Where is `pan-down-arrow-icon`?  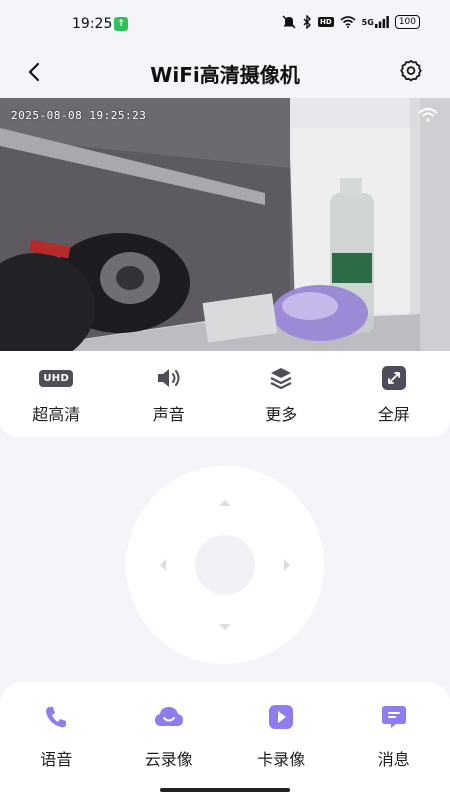
pan-down-arrow-icon is located at coordinates (225, 627).